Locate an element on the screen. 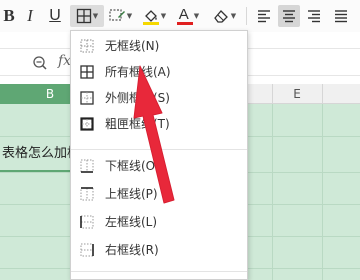 The width and height of the screenshot is (360, 280). red-arrow-annotation is located at coordinates (154, 134).